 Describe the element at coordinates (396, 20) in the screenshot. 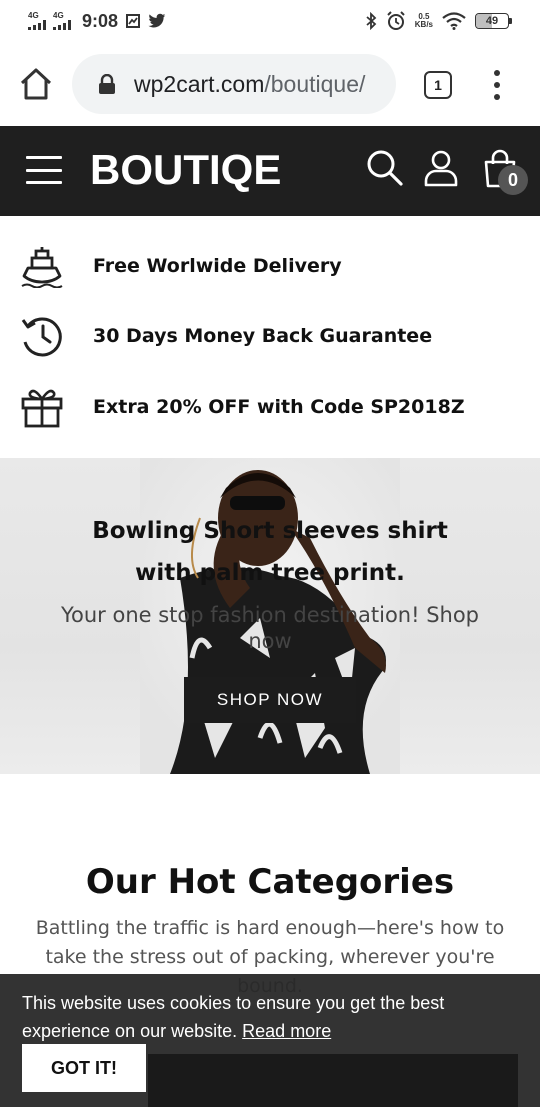

I see `alarm-icon` at that location.